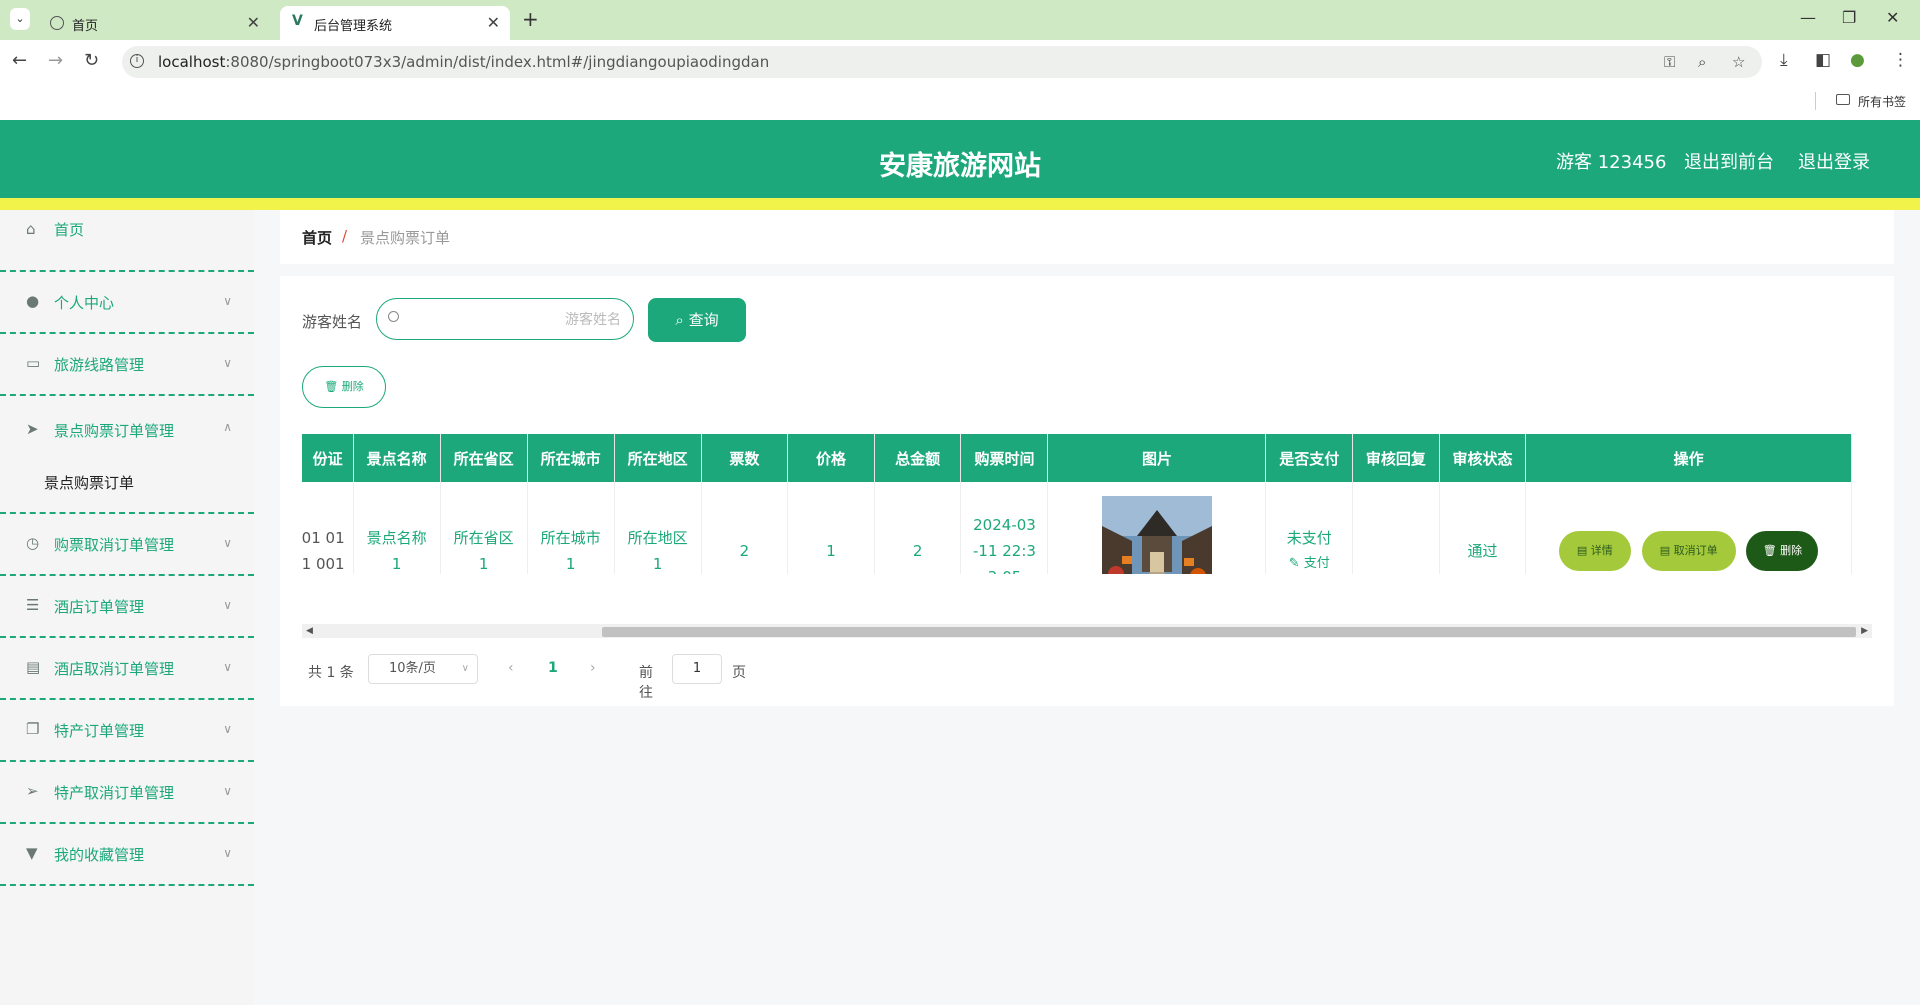  I want to click on cell-actions: ▤ 详情 ▤ 取消订单 🗑 删除, so click(1688, 528).